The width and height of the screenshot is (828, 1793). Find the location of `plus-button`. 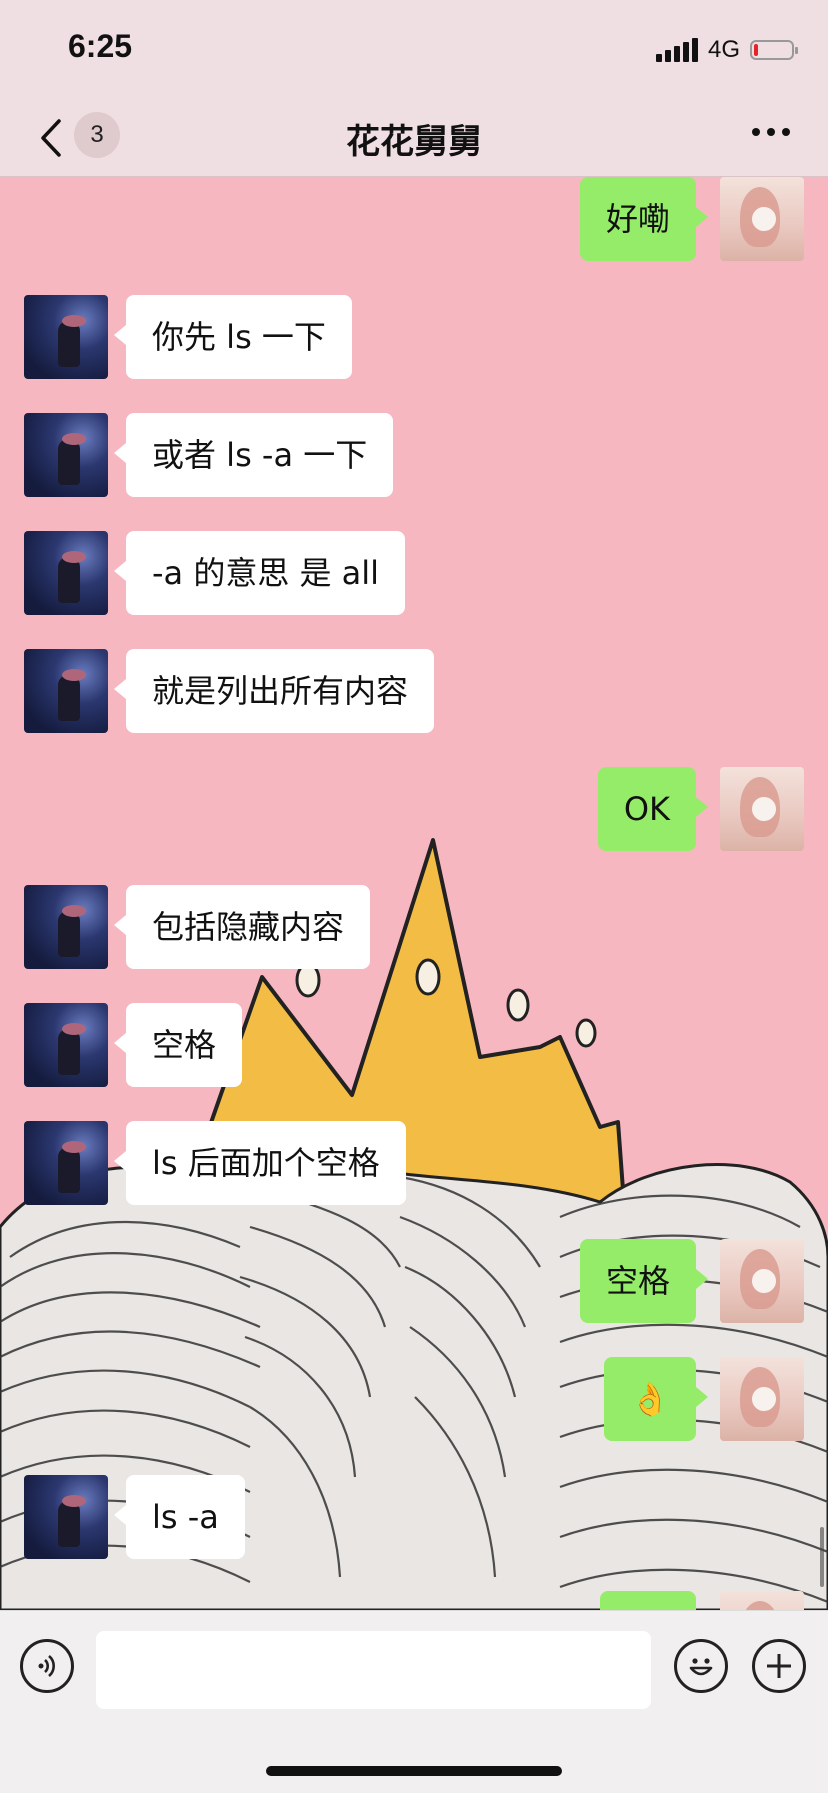

plus-button is located at coordinates (779, 1666).